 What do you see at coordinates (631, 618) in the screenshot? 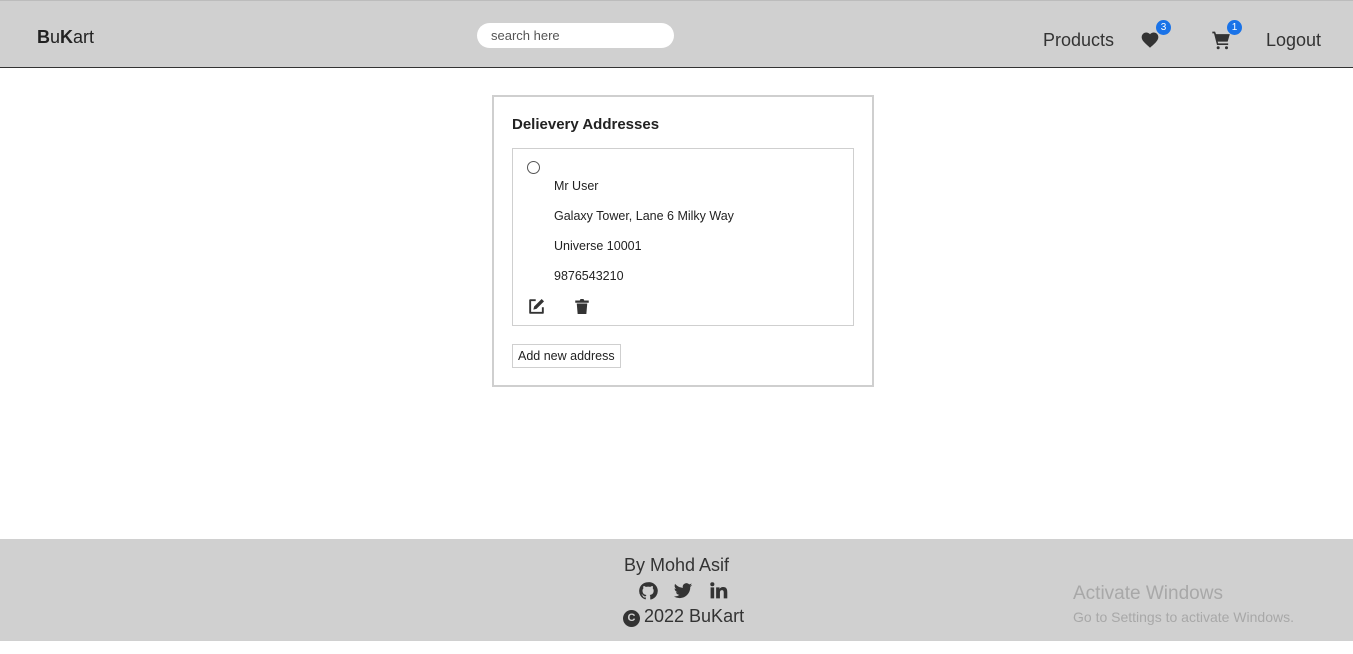
I see `copyright-icon: C` at bounding box center [631, 618].